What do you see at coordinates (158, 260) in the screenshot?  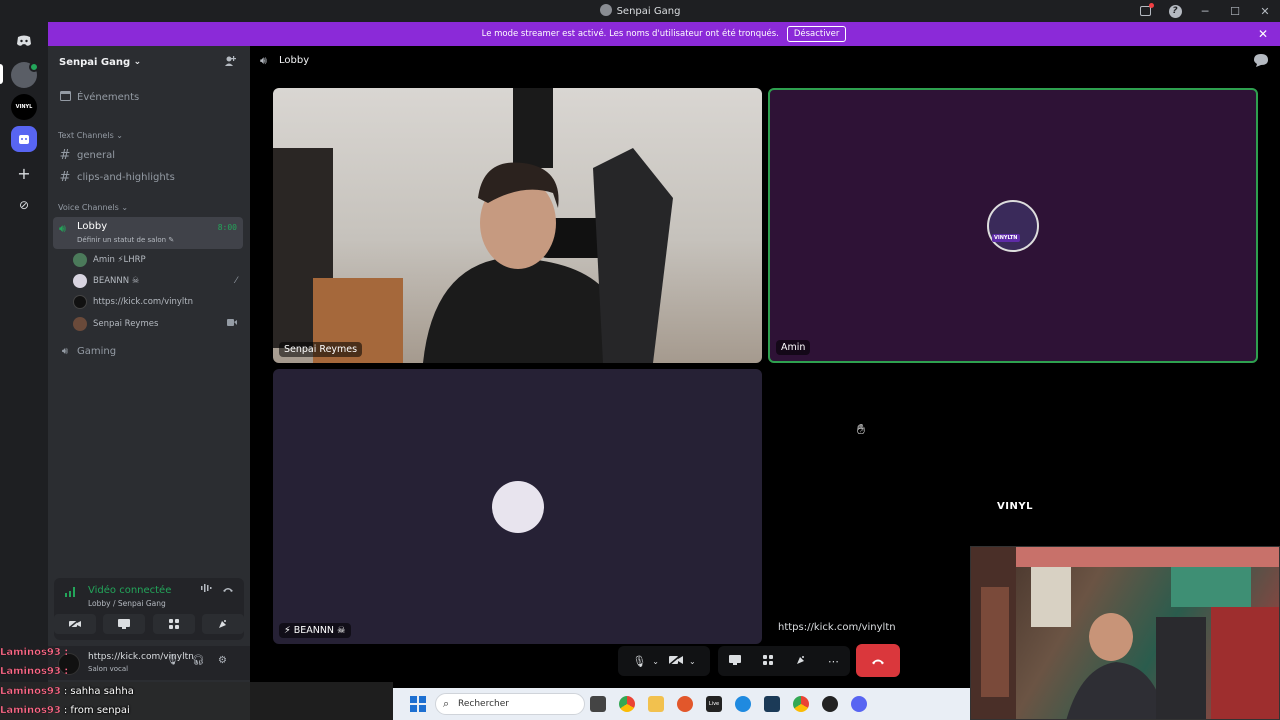 I see `voice-user-amin: Amin ⚡LHRP` at bounding box center [158, 260].